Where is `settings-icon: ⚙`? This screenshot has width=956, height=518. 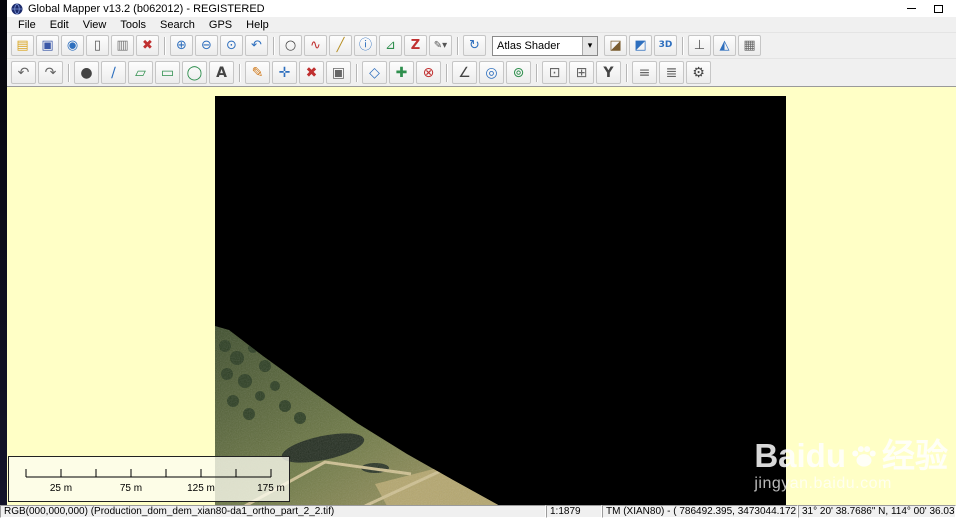 settings-icon: ⚙ is located at coordinates (698, 72).